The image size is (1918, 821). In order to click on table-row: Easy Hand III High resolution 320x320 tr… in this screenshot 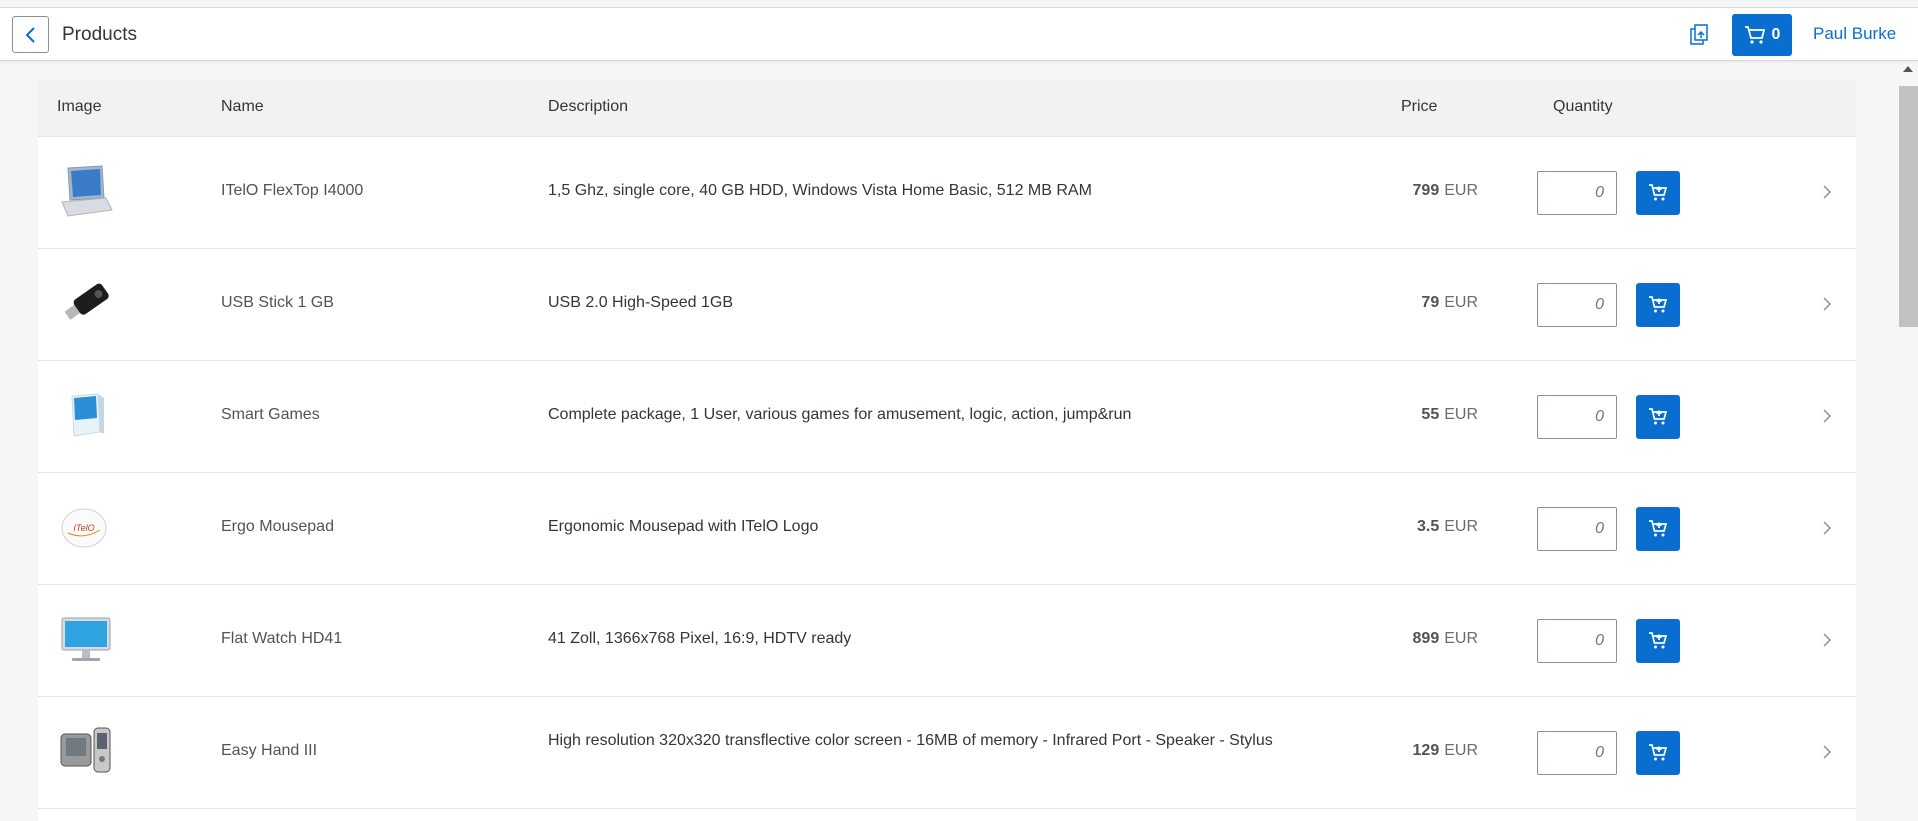, I will do `click(947, 753)`.